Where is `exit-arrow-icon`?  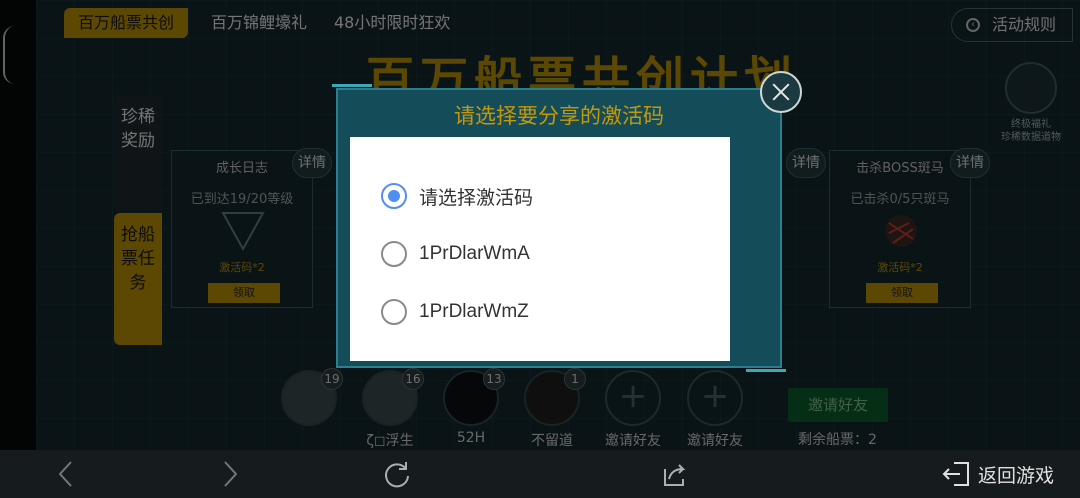 exit-arrow-icon is located at coordinates (955, 474).